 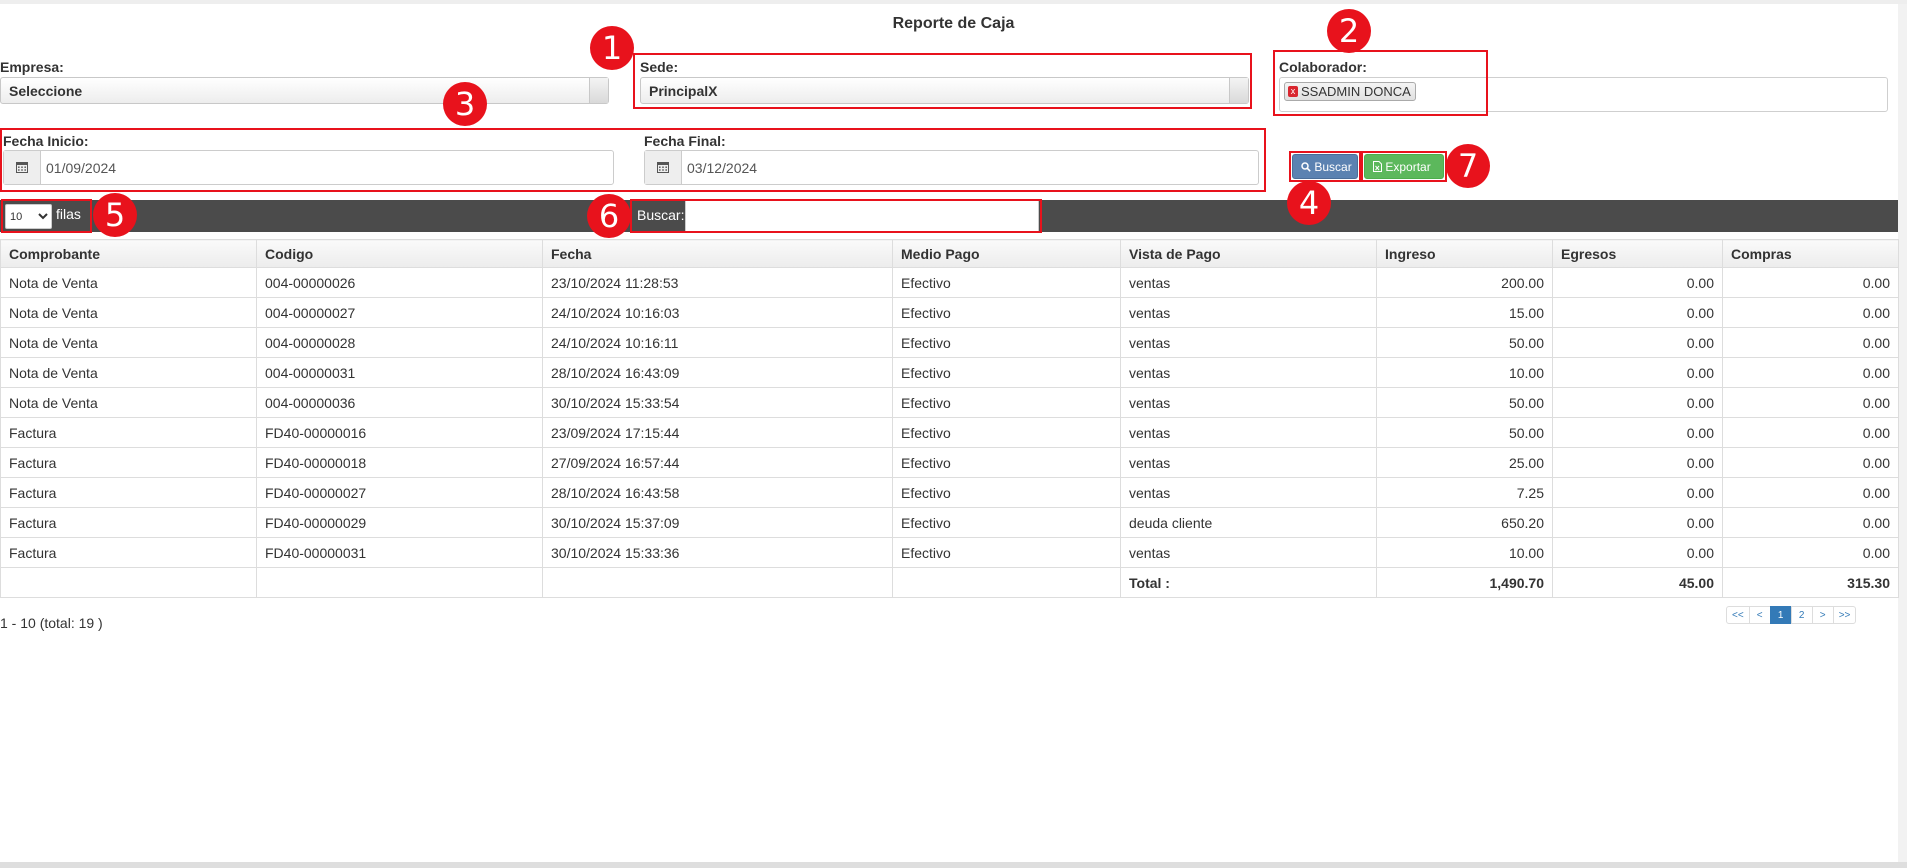 I want to click on cell-codigo: 004-00000031, so click(x=399, y=372).